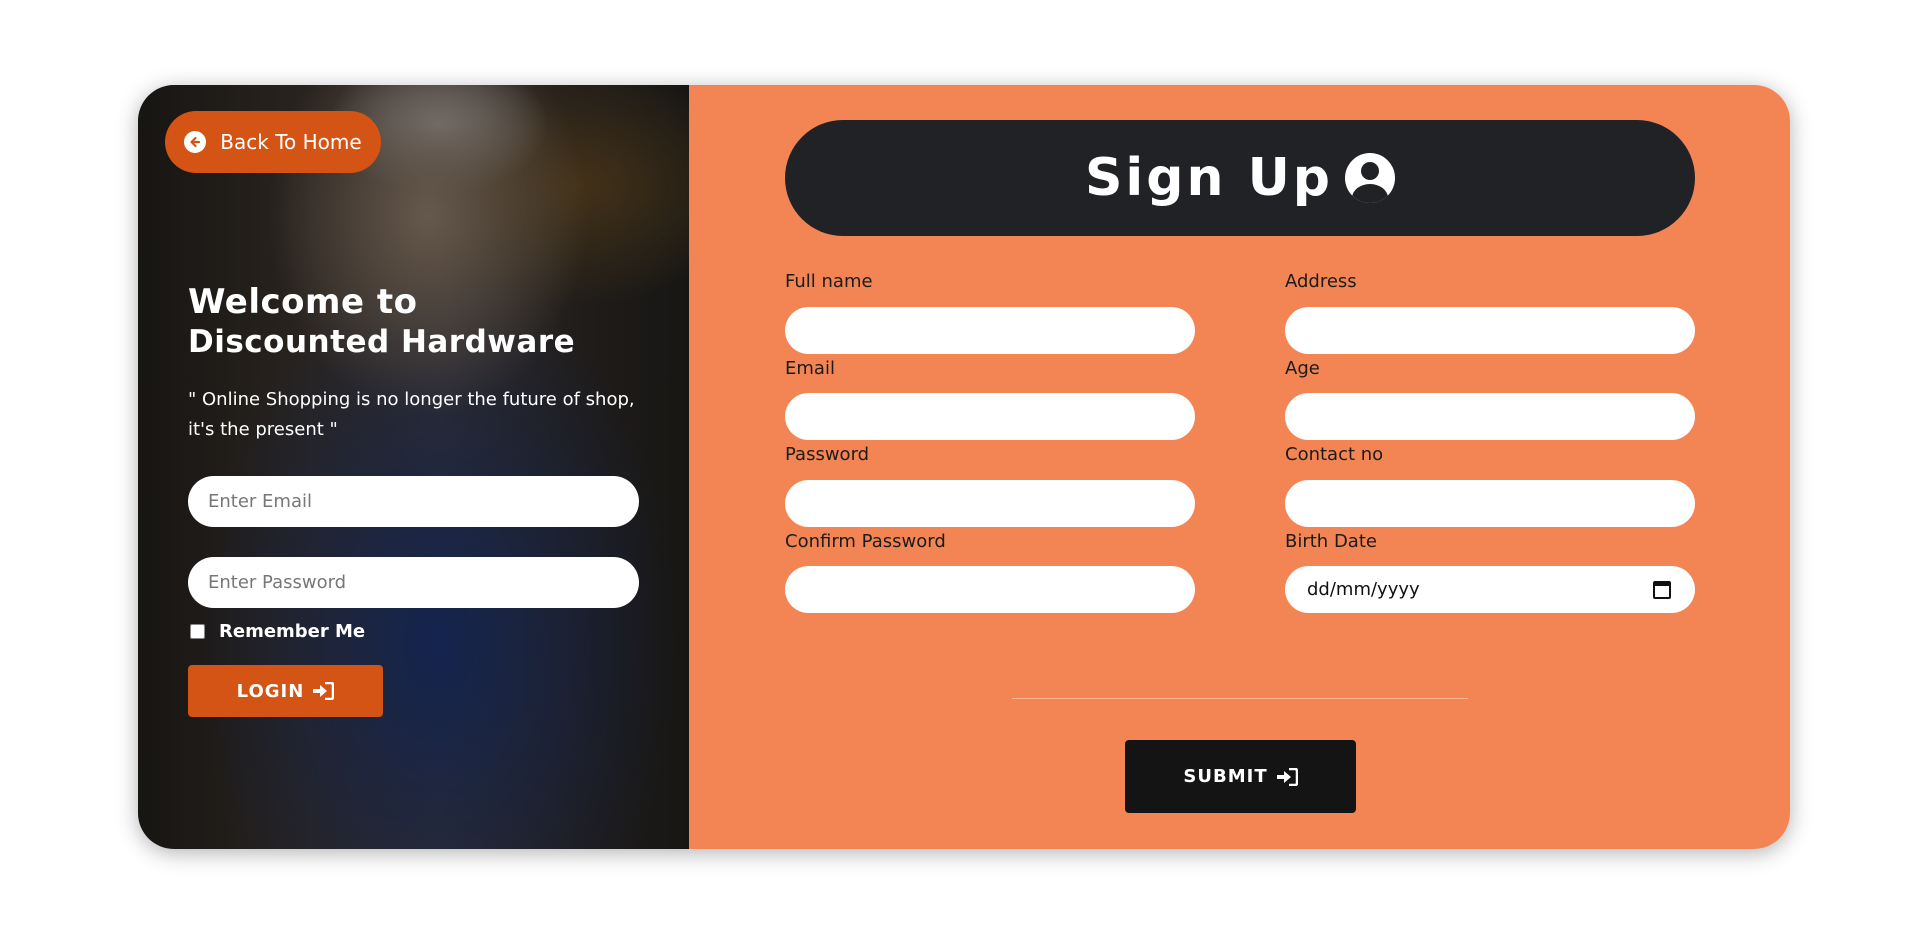 This screenshot has height=925, width=1917. Describe the element at coordinates (1240, 698) in the screenshot. I see `divider` at that location.